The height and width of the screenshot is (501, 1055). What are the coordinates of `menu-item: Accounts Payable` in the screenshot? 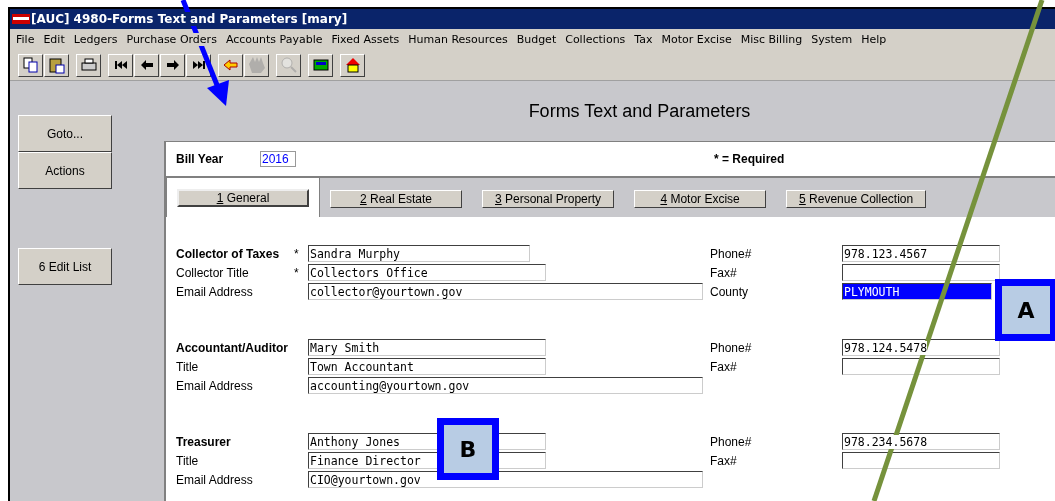 It's located at (274, 39).